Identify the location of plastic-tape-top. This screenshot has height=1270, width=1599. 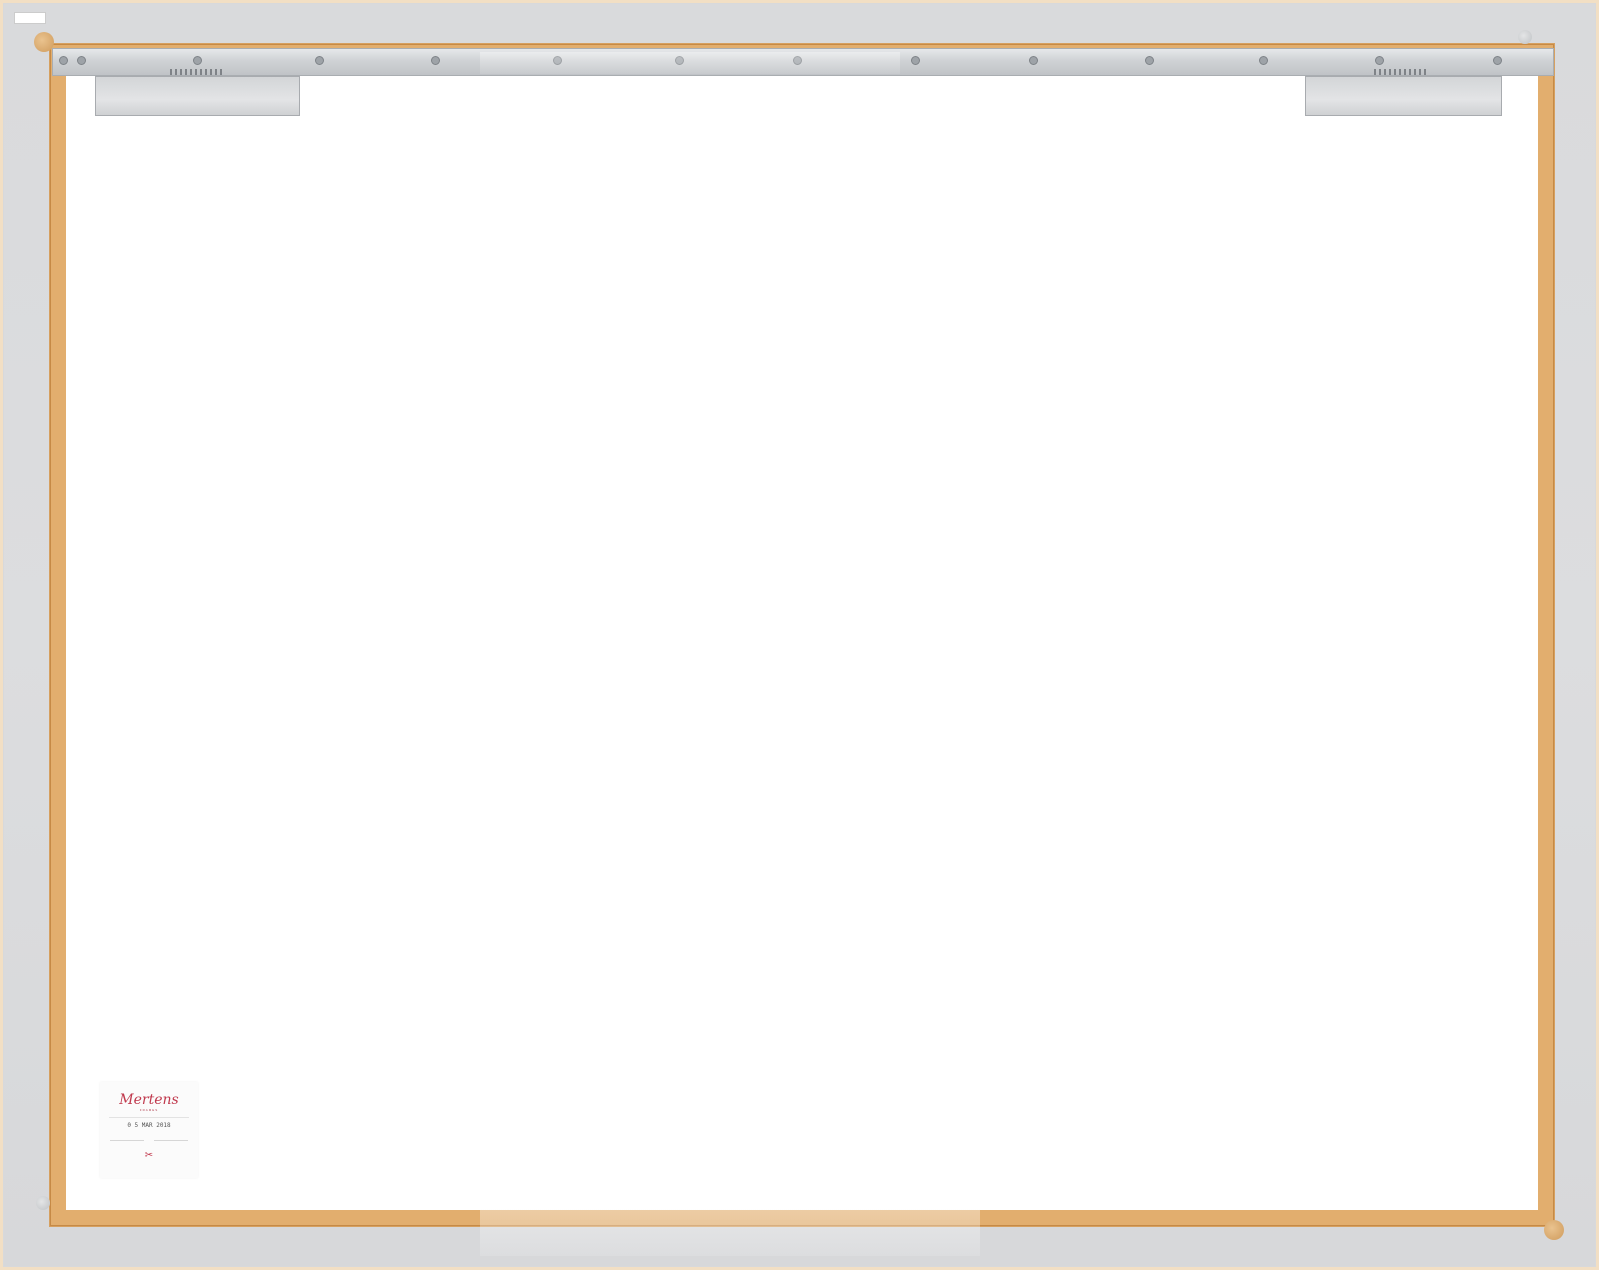
(690, 63).